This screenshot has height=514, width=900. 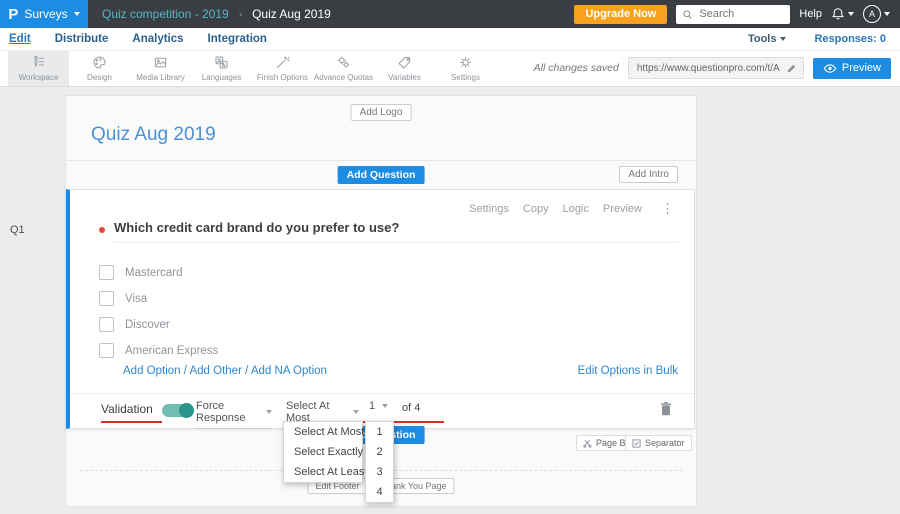 I want to click on questionpro-logo-icon: P, so click(x=13, y=14).